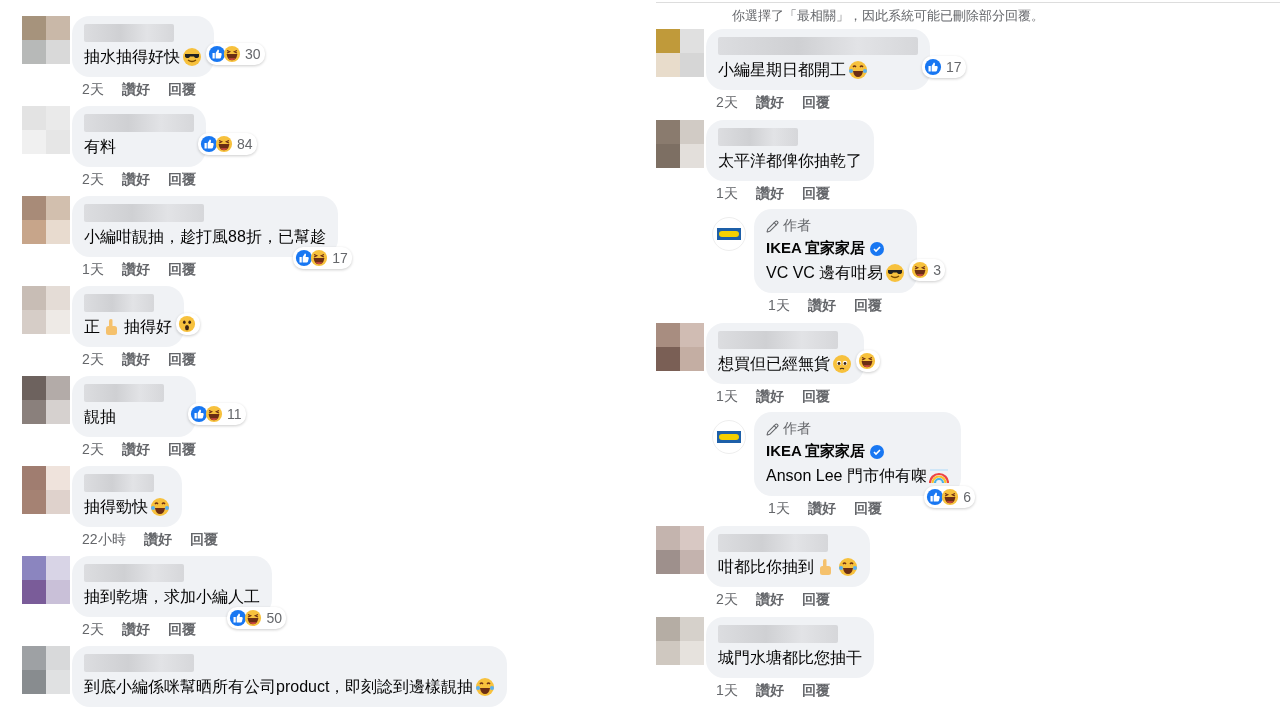 The width and height of the screenshot is (1280, 720). I want to click on comment-text: 抽得勁快, so click(116, 507).